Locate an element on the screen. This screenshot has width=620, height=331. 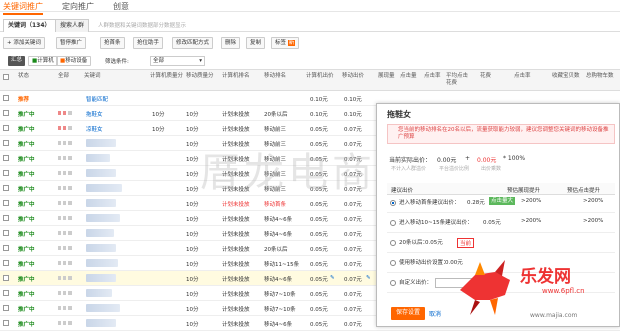
col-ctr: 点击率 is located at coordinates (432, 76).